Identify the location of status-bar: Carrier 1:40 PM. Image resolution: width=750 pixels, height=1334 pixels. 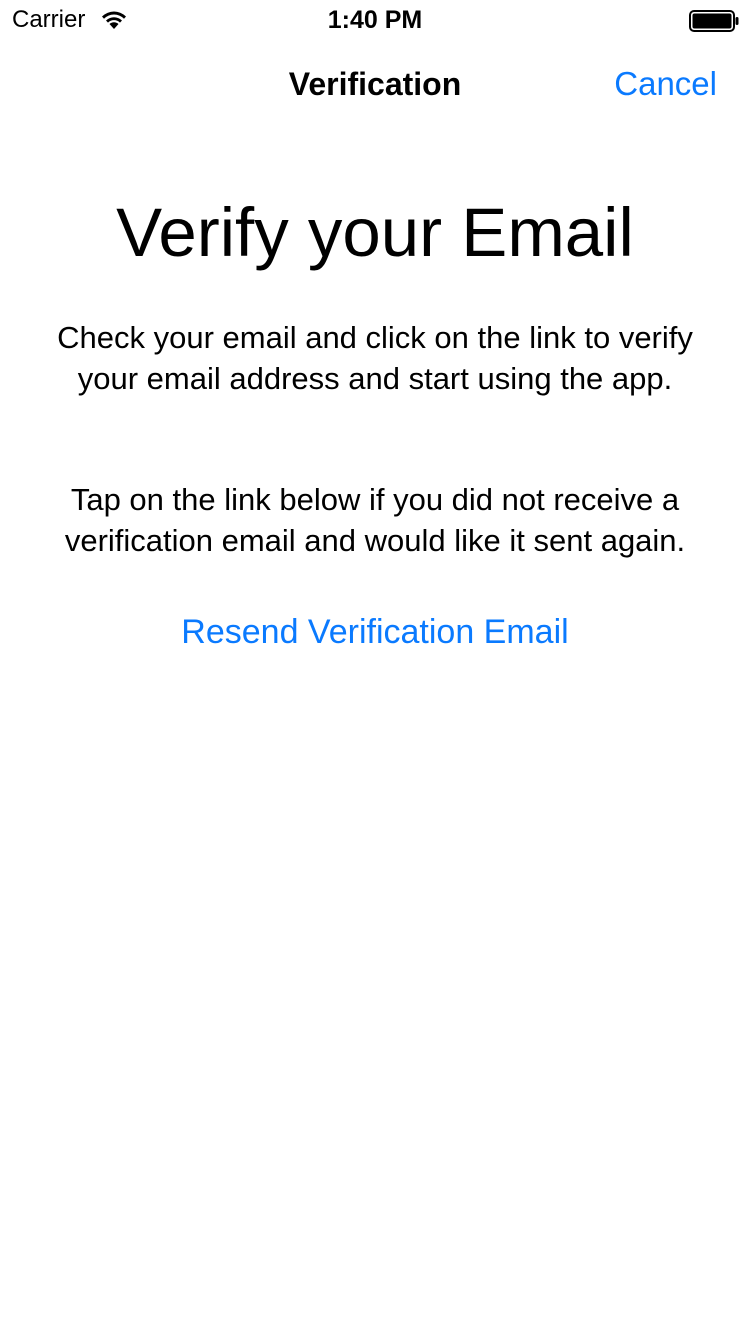
(375, 20).